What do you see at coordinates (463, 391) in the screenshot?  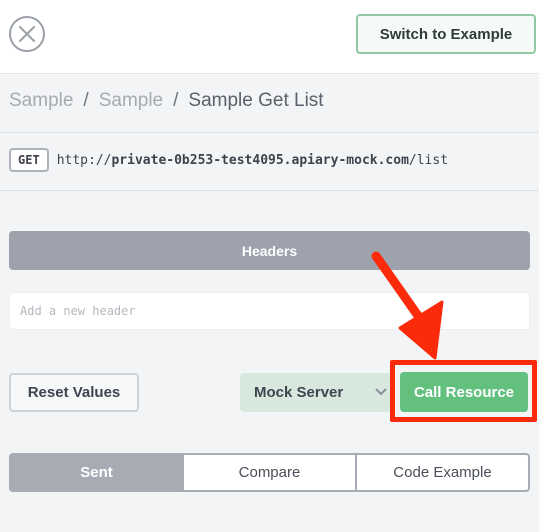 I see `annotation-highlight-box` at bounding box center [463, 391].